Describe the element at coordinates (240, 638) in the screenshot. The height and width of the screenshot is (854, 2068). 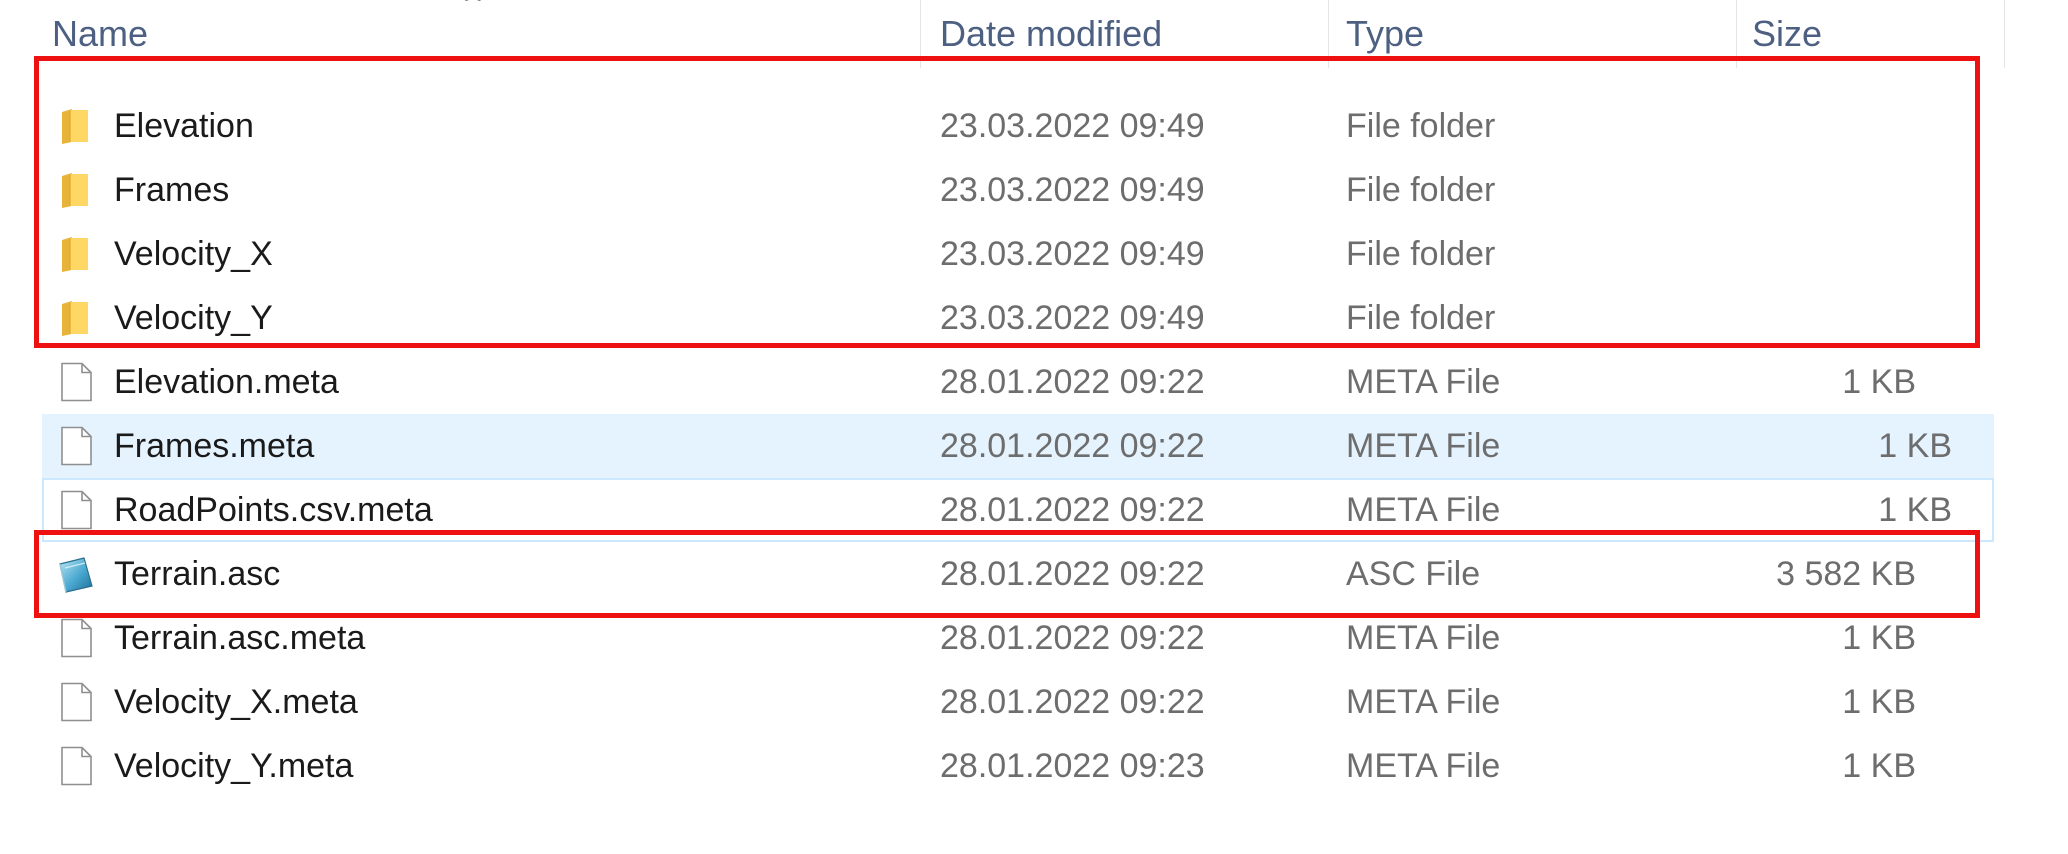
I see `file-name: Terrain.asc.meta` at that location.